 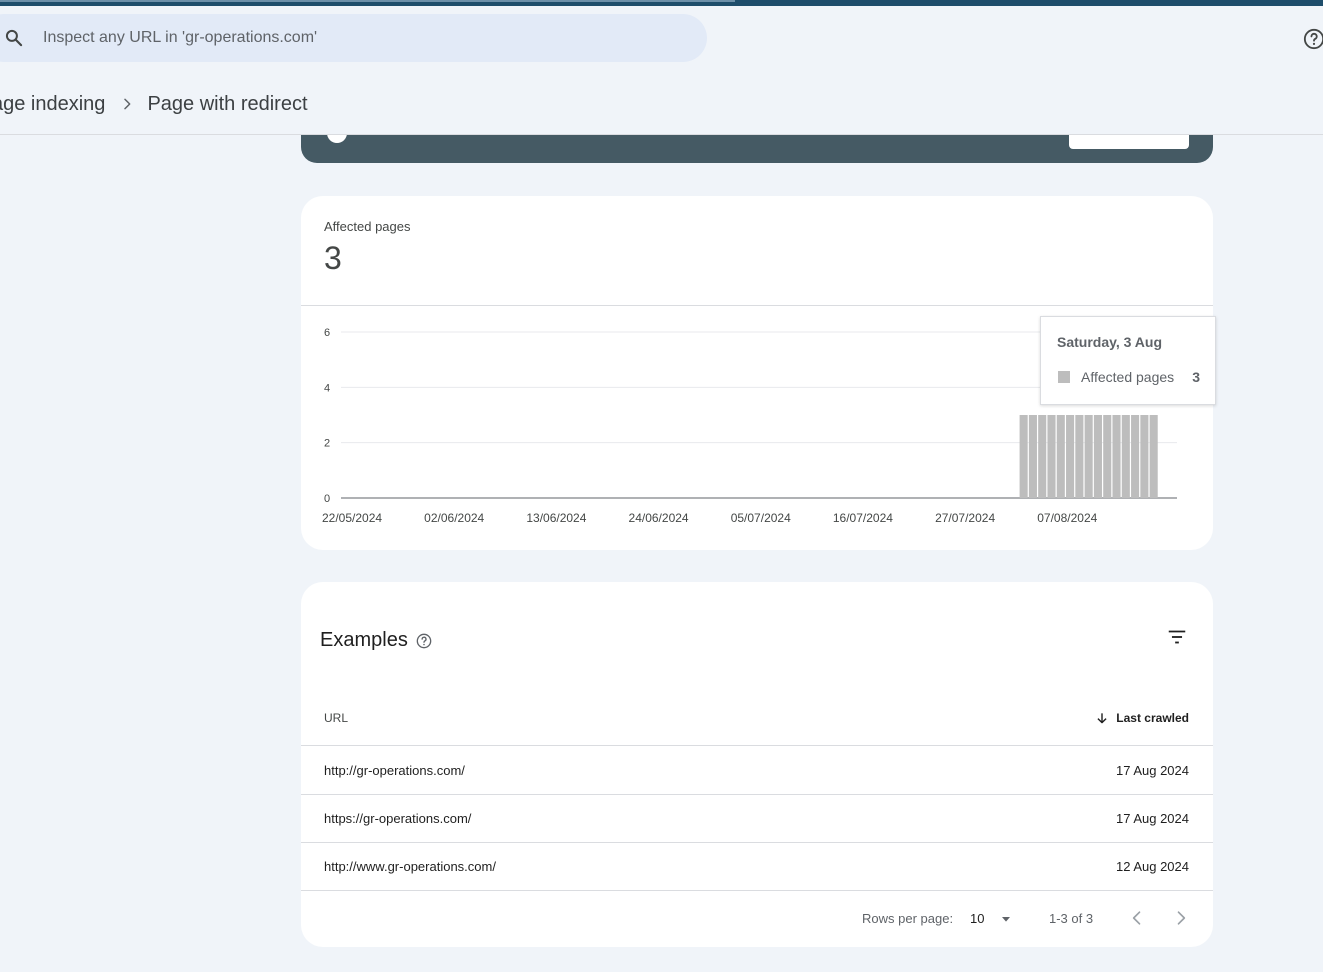 I want to click on y-tick-label: 4, so click(x=327, y=388).